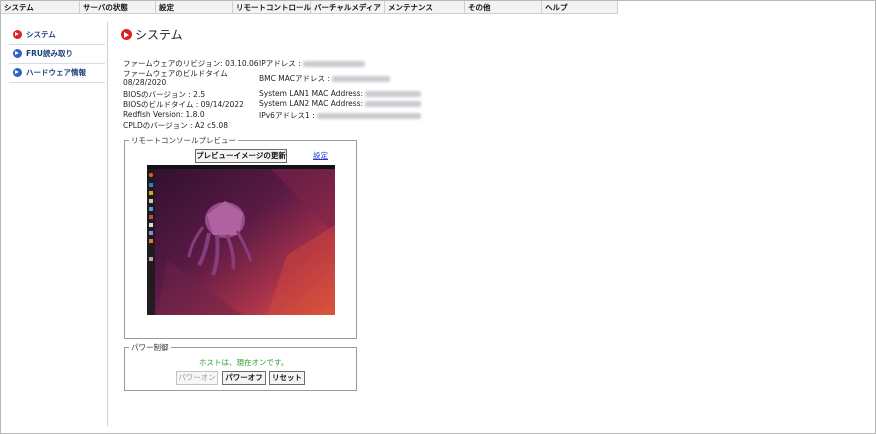 This screenshot has height=434, width=876. Describe the element at coordinates (57, 35) in the screenshot. I see `sidebar-item-system: システム` at that location.